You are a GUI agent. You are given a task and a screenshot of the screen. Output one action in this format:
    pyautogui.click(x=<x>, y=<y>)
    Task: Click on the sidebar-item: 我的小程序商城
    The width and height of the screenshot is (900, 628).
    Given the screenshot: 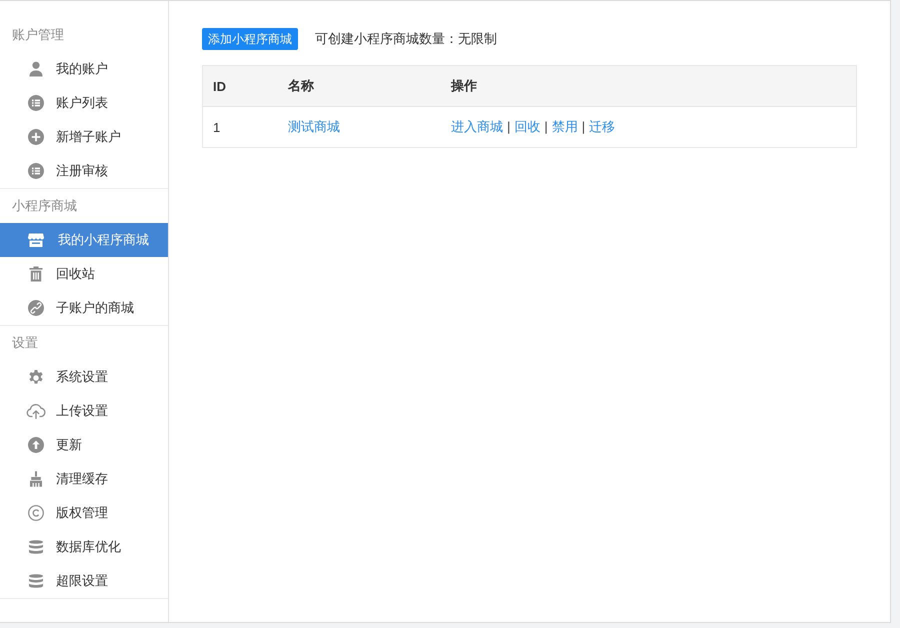 What is the action you would take?
    pyautogui.click(x=84, y=240)
    